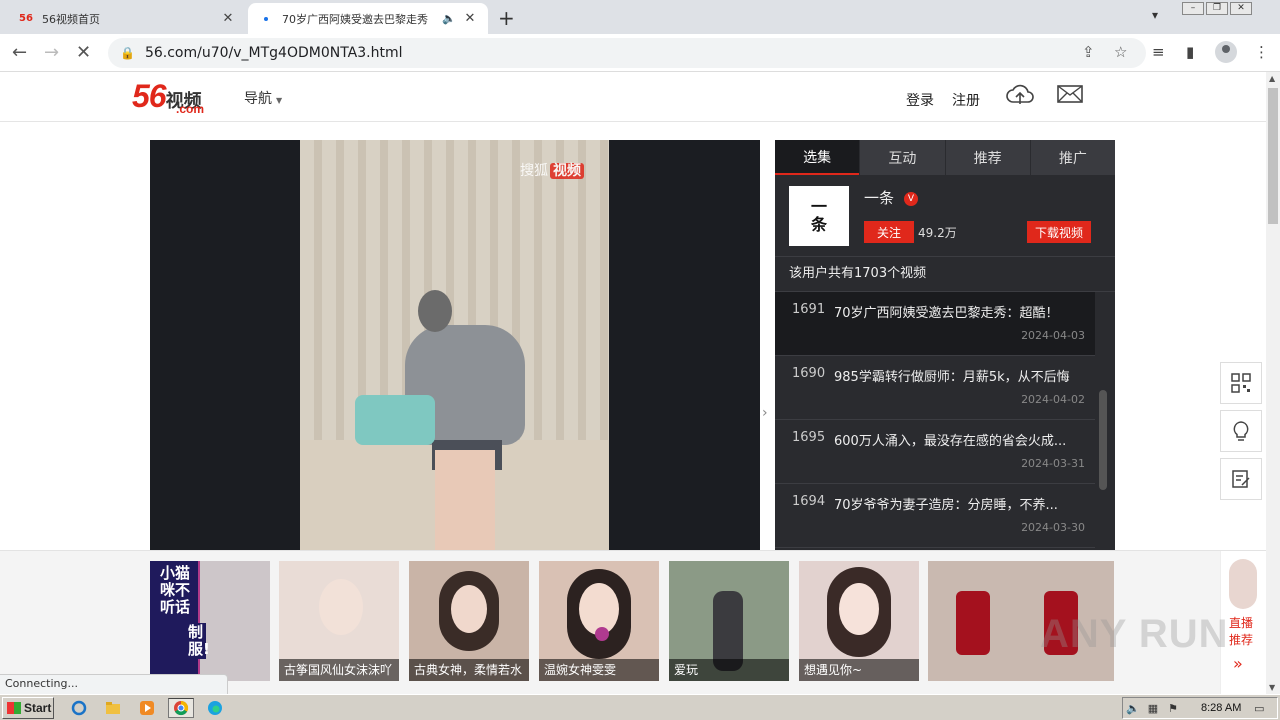 The width and height of the screenshot is (1280, 720). What do you see at coordinates (1273, 383) in the screenshot?
I see `page-scrollbar: ▲ ▼` at bounding box center [1273, 383].